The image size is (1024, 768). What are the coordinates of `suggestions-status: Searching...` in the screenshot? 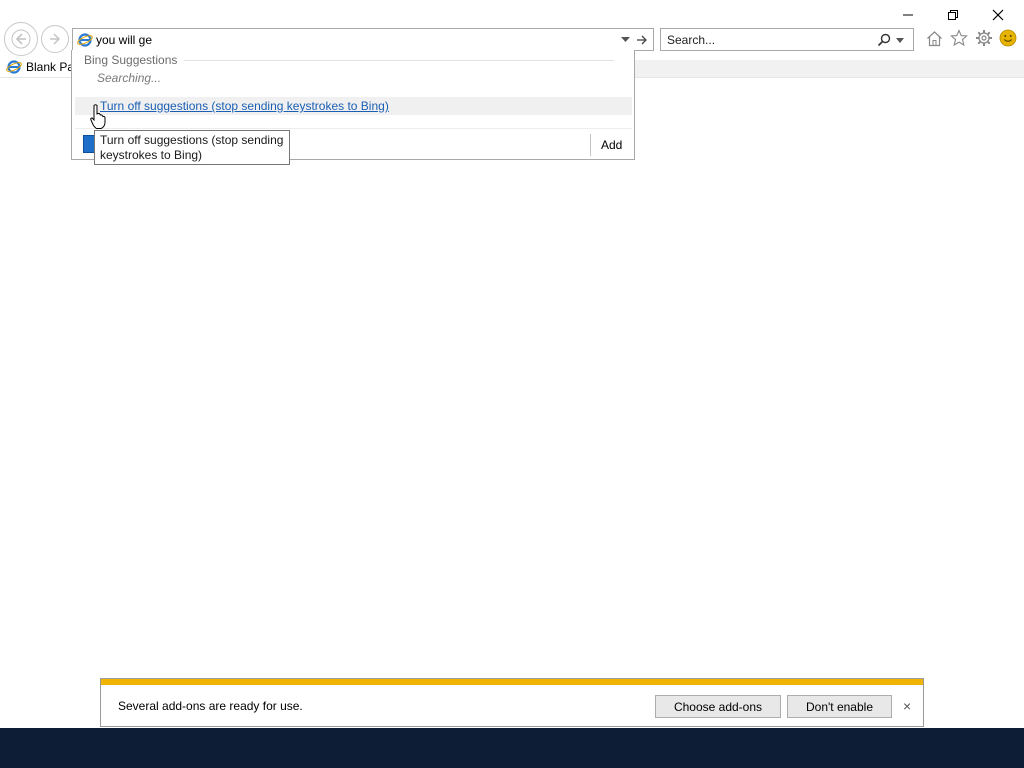 It's located at (129, 78).